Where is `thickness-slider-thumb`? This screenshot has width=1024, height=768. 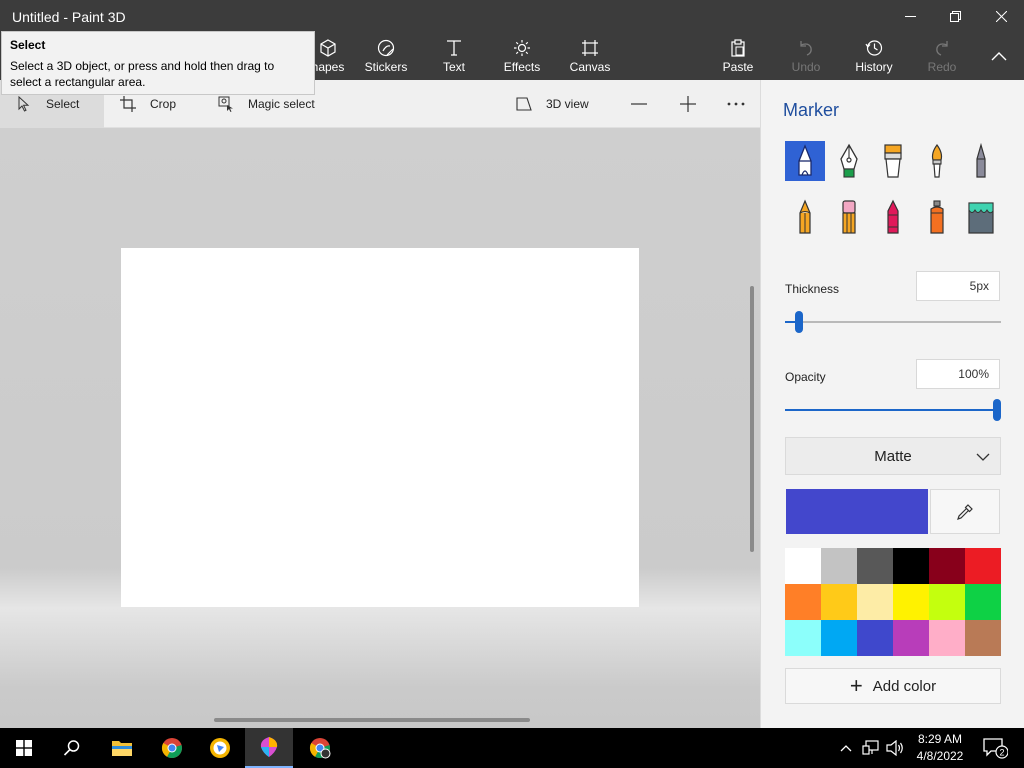 thickness-slider-thumb is located at coordinates (799, 322).